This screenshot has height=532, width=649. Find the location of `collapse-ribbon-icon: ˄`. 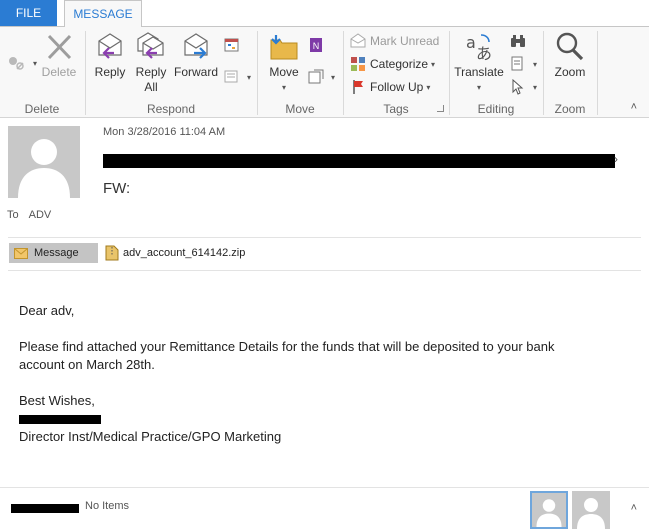

collapse-ribbon-icon: ˄ is located at coordinates (634, 107).